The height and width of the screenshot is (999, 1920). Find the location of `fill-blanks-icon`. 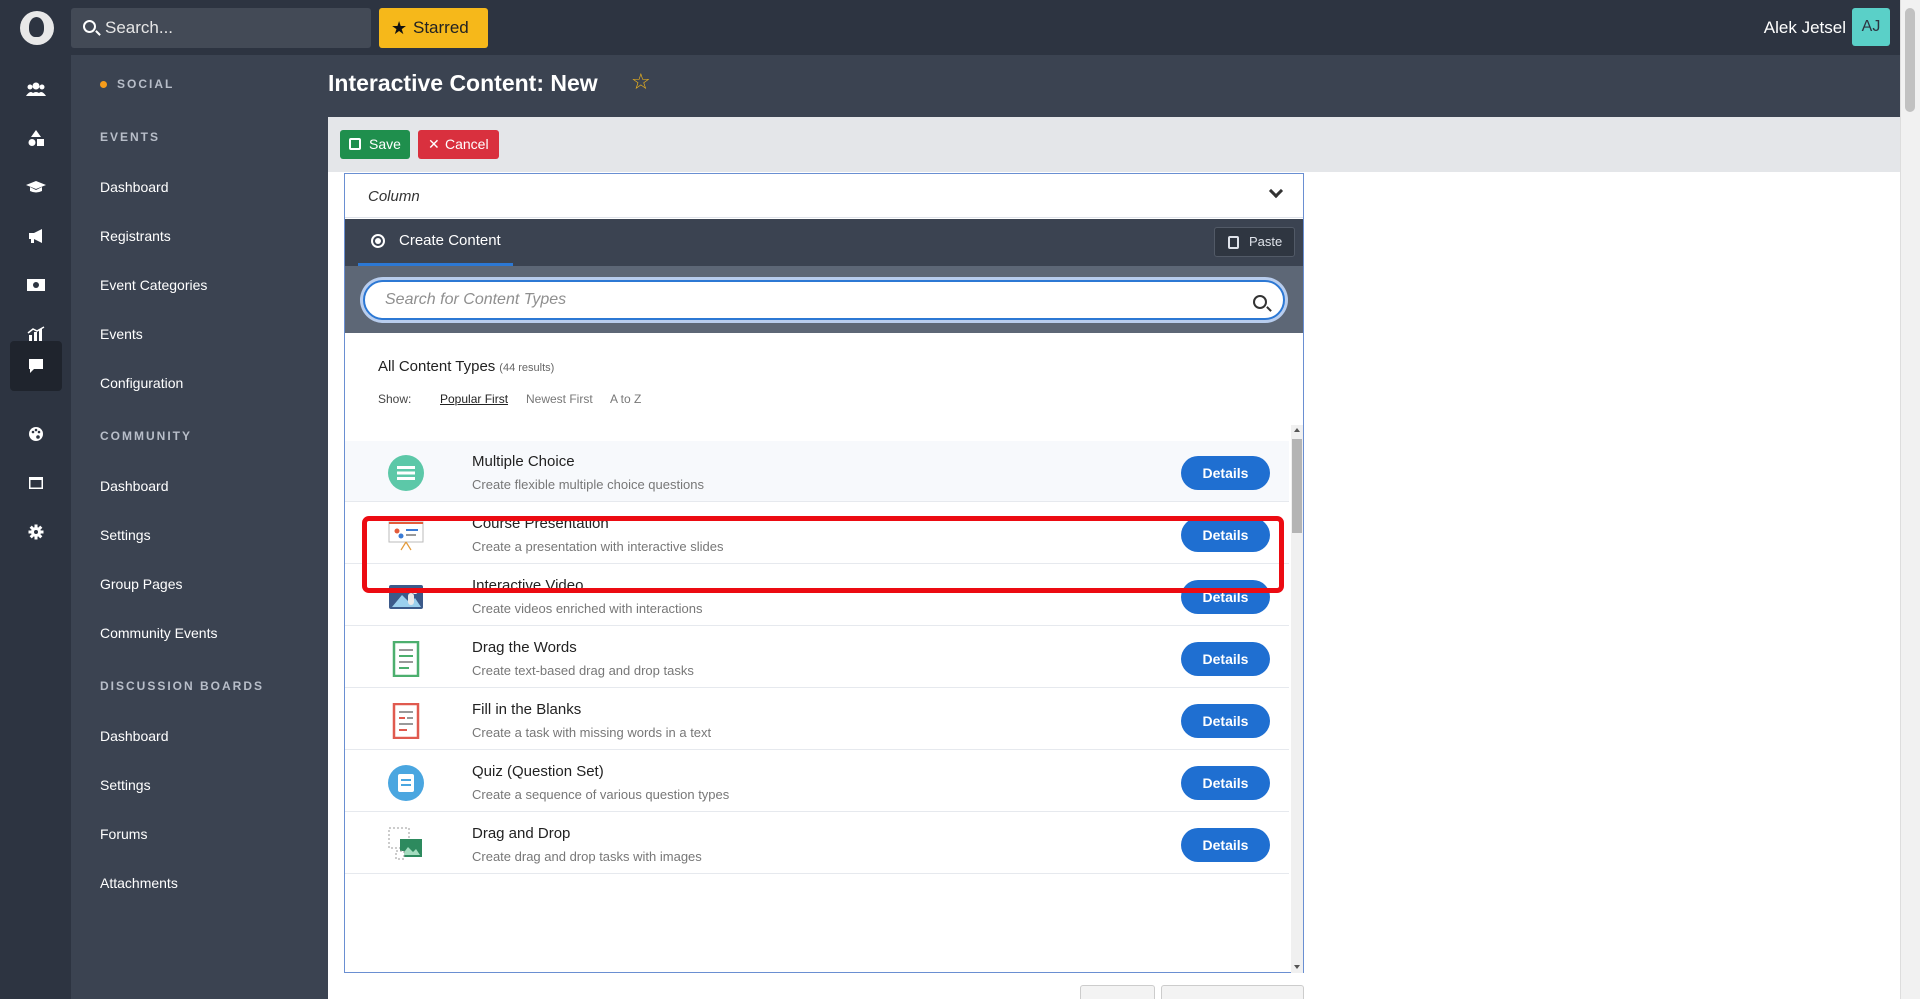

fill-blanks-icon is located at coordinates (406, 721).